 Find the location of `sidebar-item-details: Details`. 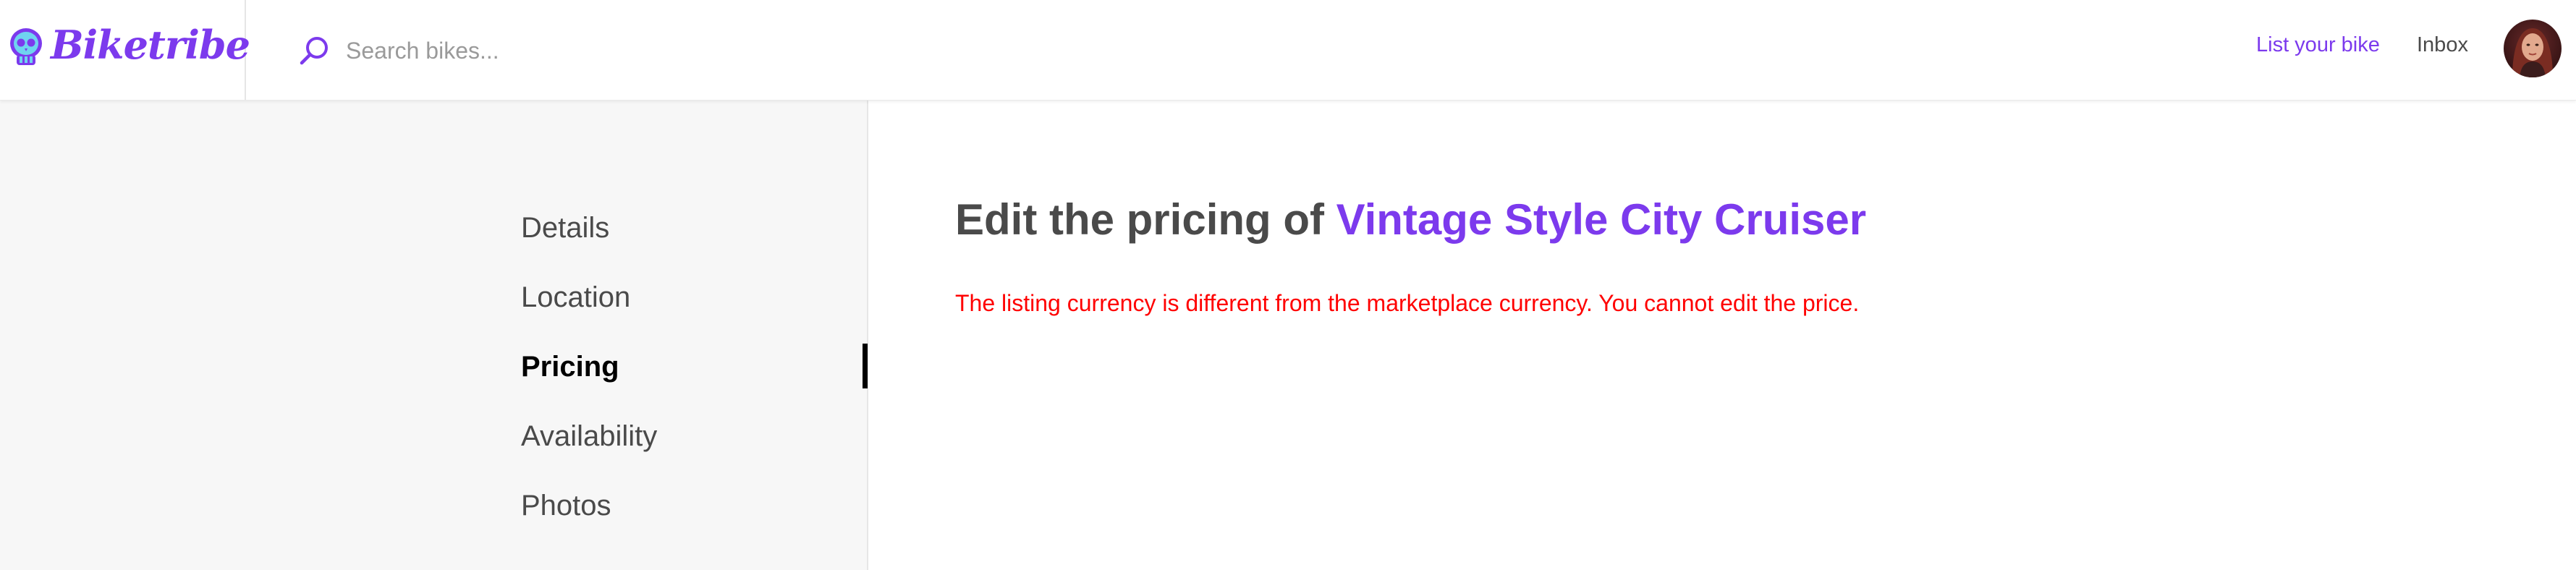

sidebar-item-details: Details is located at coordinates (565, 228).